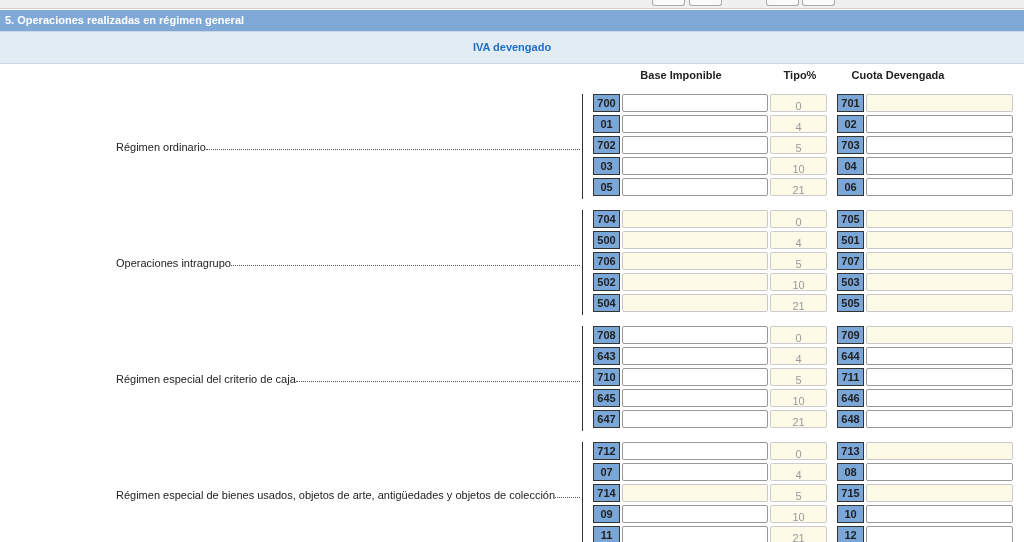  What do you see at coordinates (850, 451) in the screenshot?
I see `box-code: 713` at bounding box center [850, 451].